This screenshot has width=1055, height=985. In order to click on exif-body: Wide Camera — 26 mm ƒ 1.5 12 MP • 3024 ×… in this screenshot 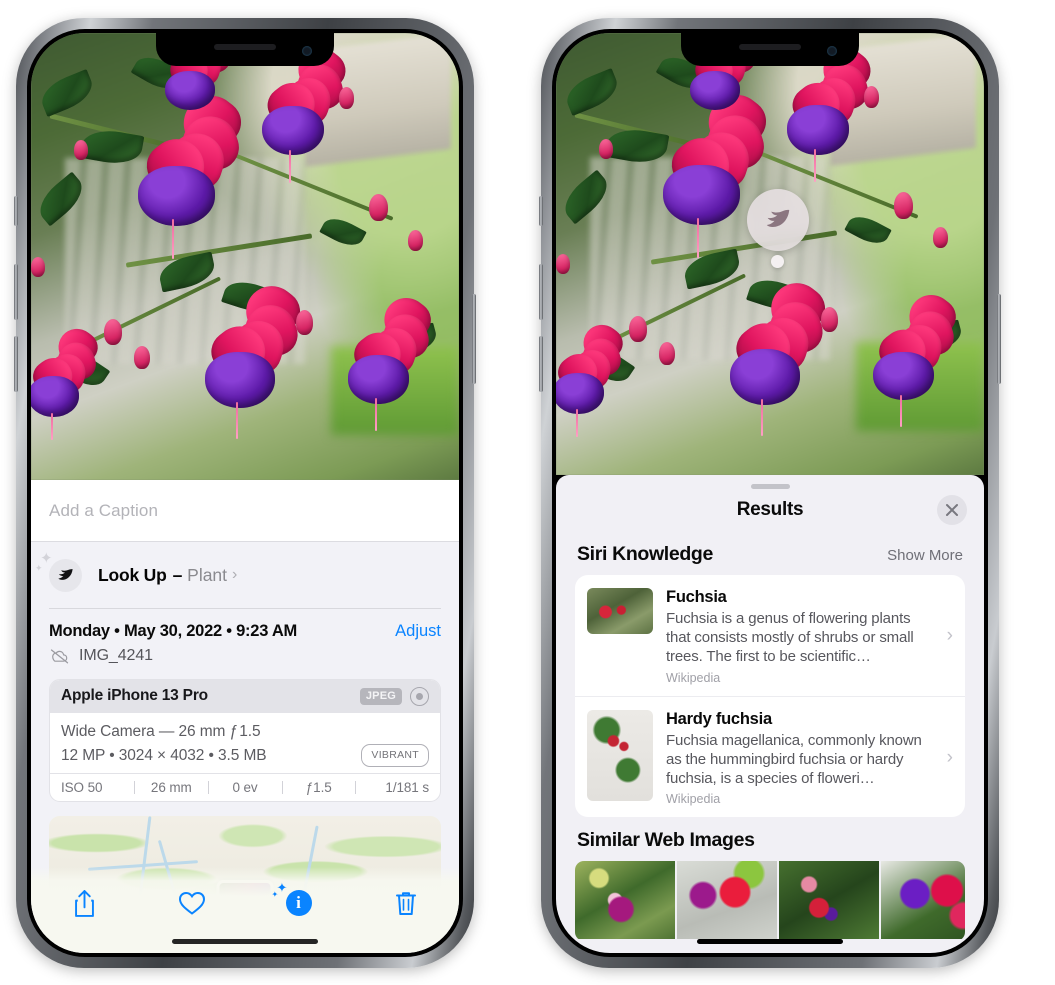, I will do `click(245, 743)`.